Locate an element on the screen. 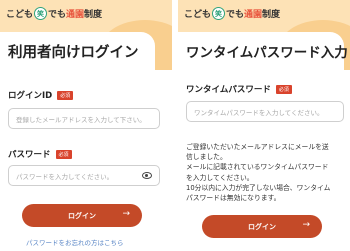 This screenshot has width=350, height=251. otp-message-line: 信しました。 is located at coordinates (206, 157).